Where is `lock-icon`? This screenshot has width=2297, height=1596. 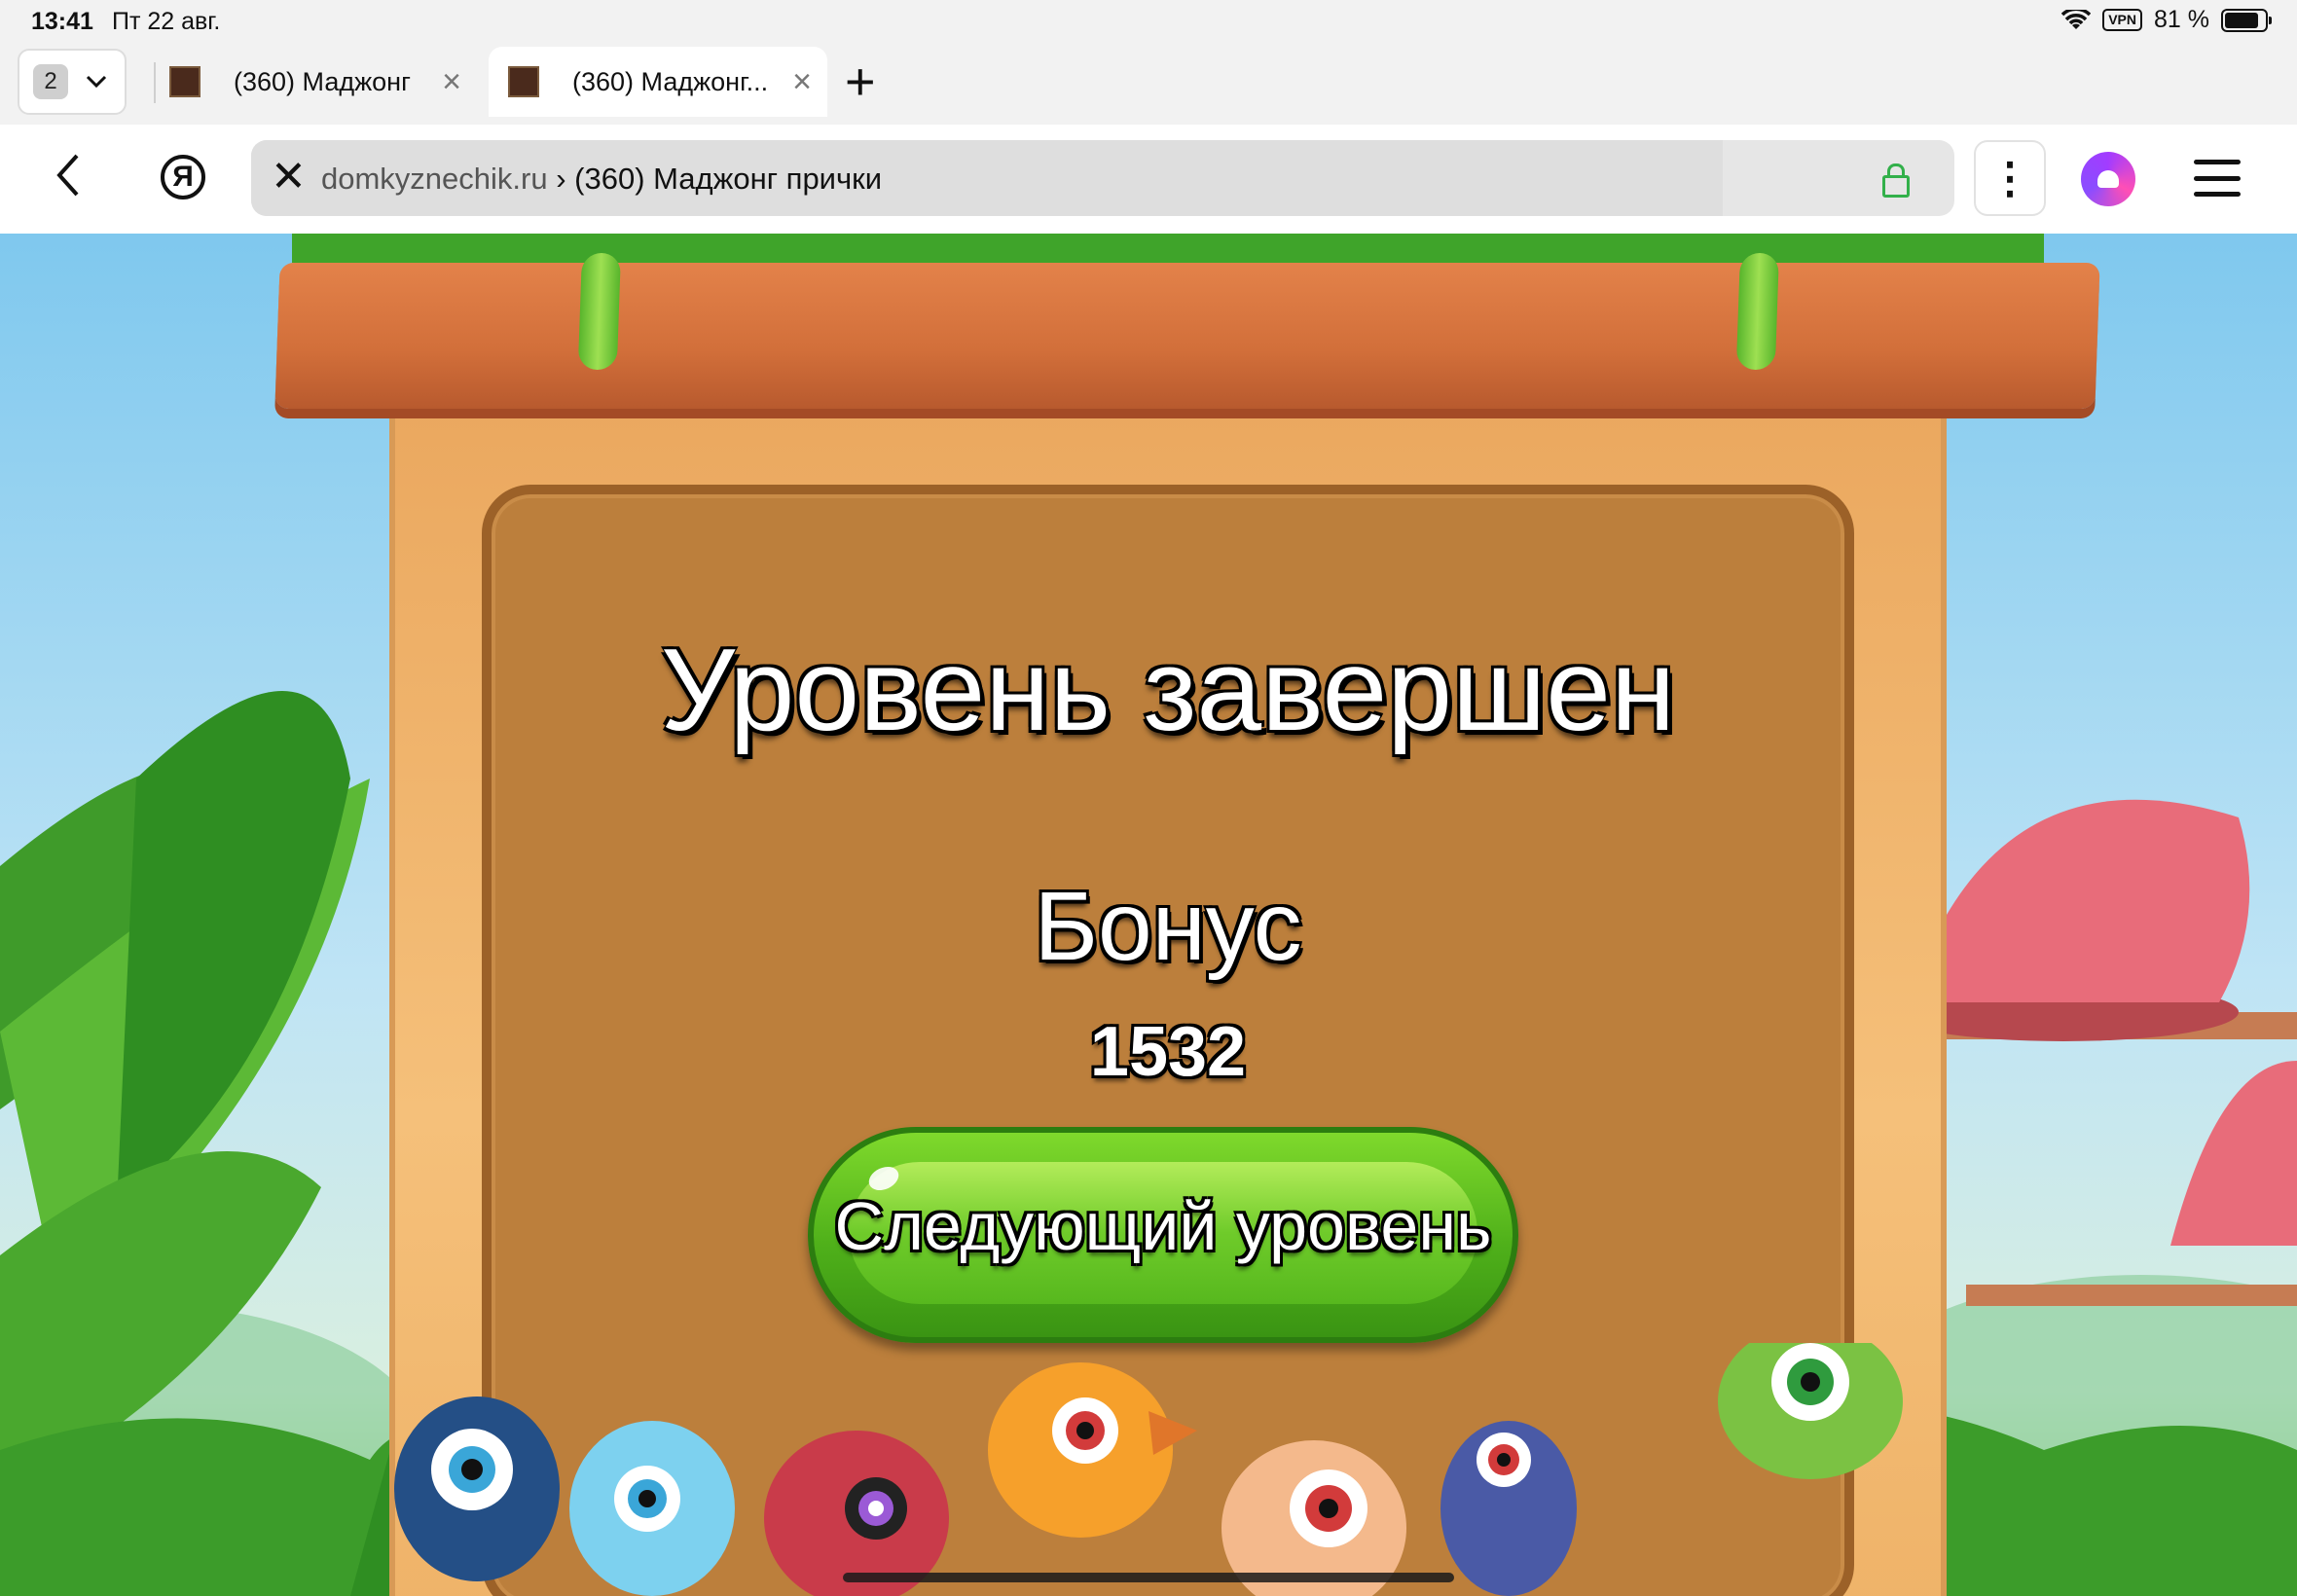 lock-icon is located at coordinates (1896, 180).